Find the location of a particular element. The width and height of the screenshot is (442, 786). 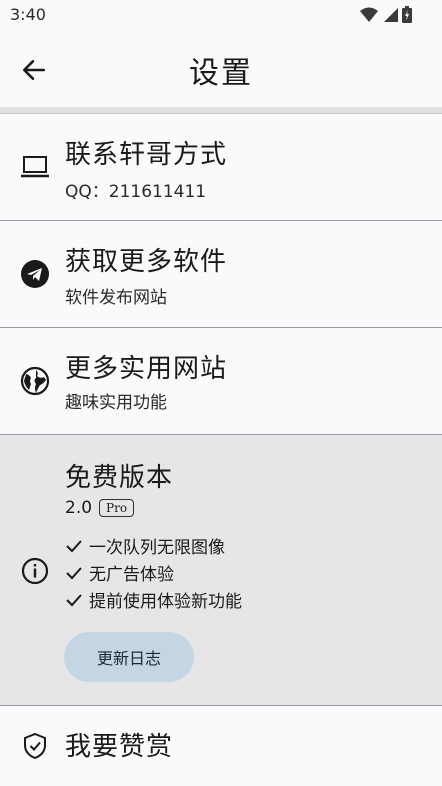

donate-item: 我要赞赏 is located at coordinates (221, 746).